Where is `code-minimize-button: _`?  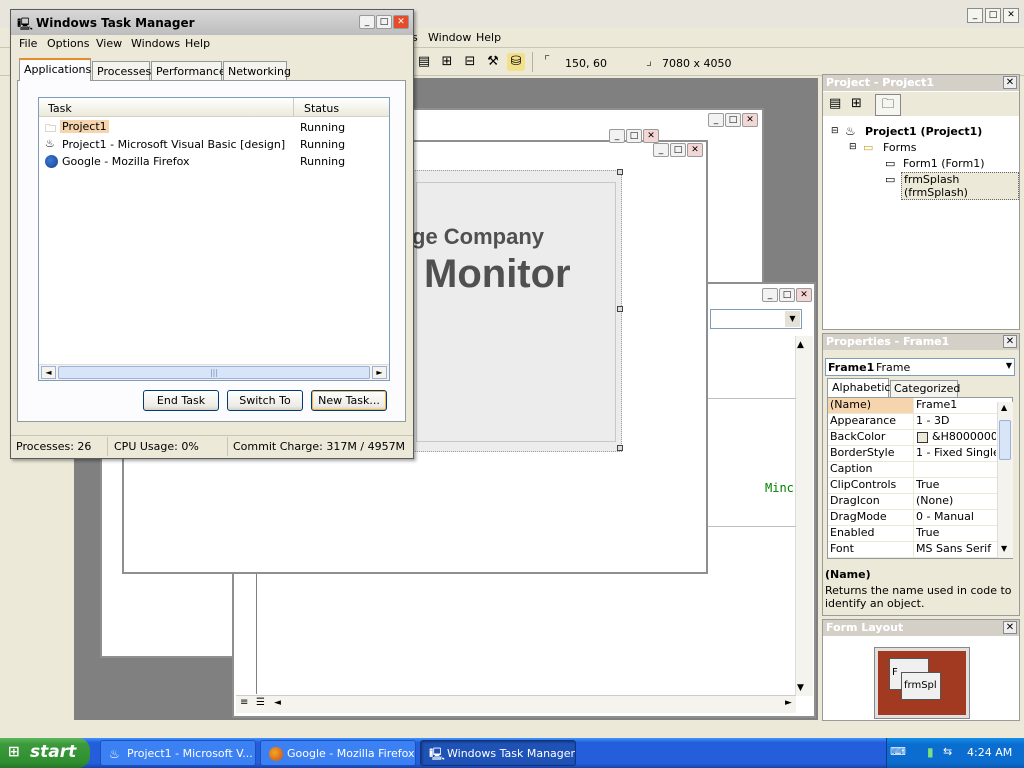
code-minimize-button: _ is located at coordinates (770, 295).